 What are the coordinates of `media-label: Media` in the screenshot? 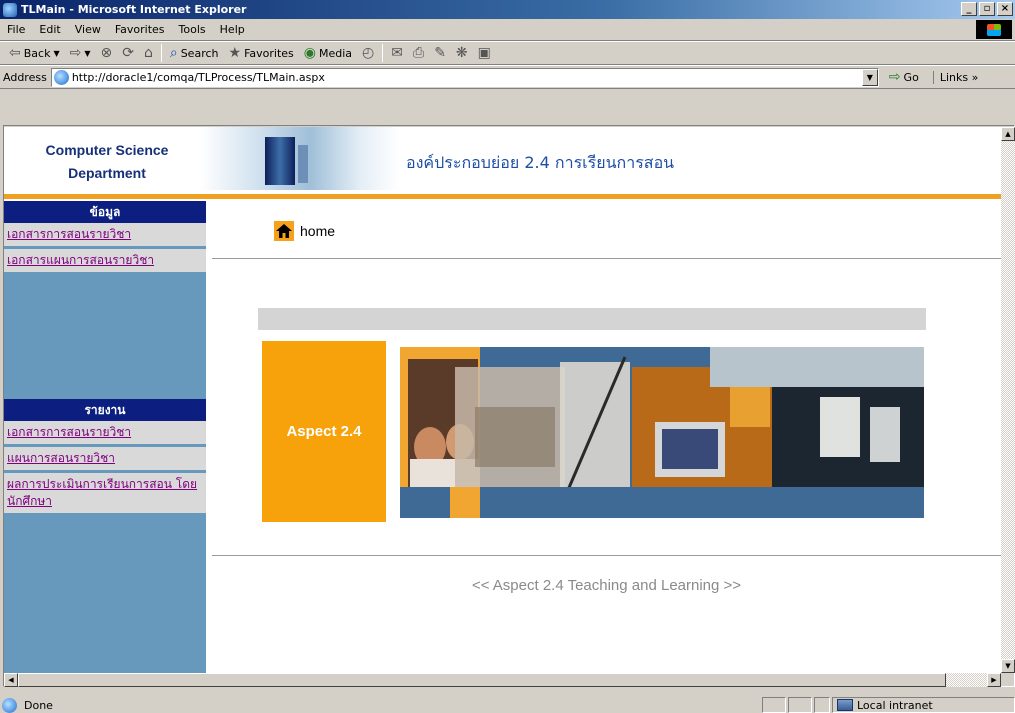 It's located at (335, 53).